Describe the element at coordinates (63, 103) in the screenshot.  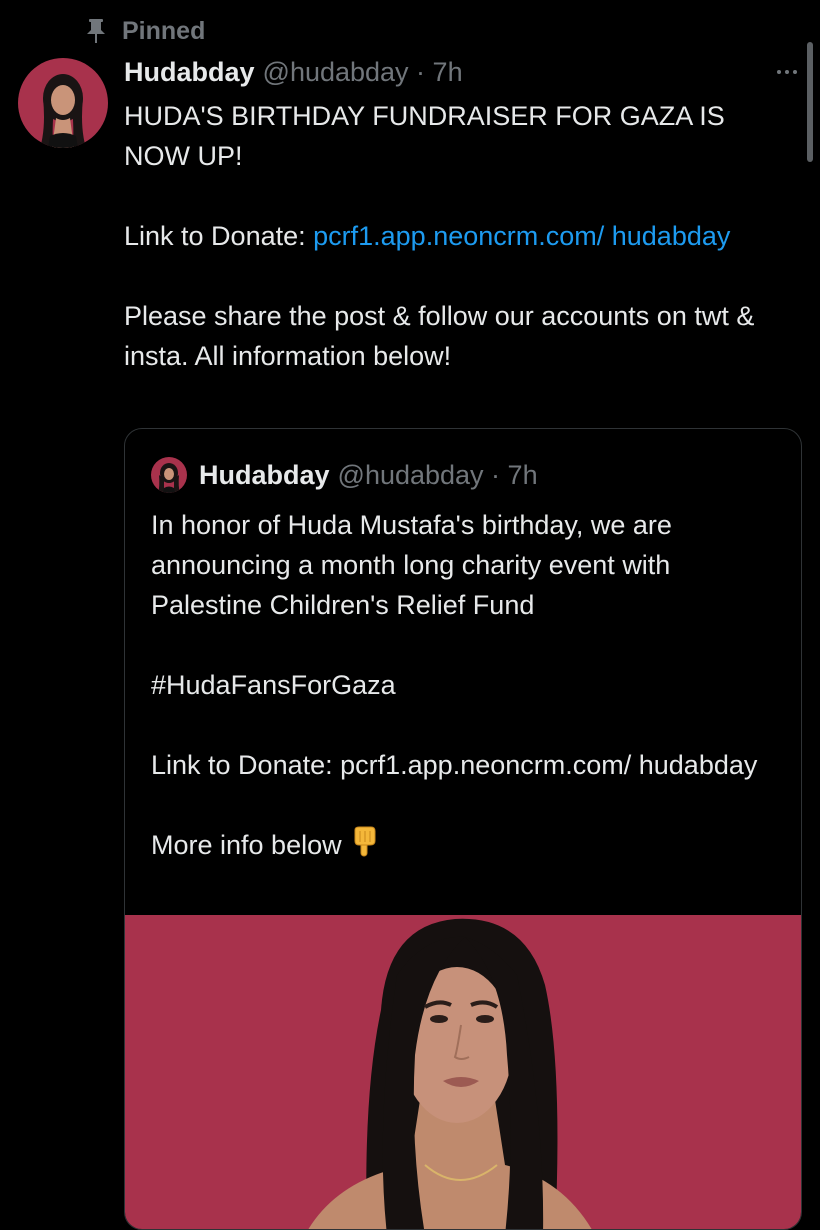
I see `avatar` at that location.